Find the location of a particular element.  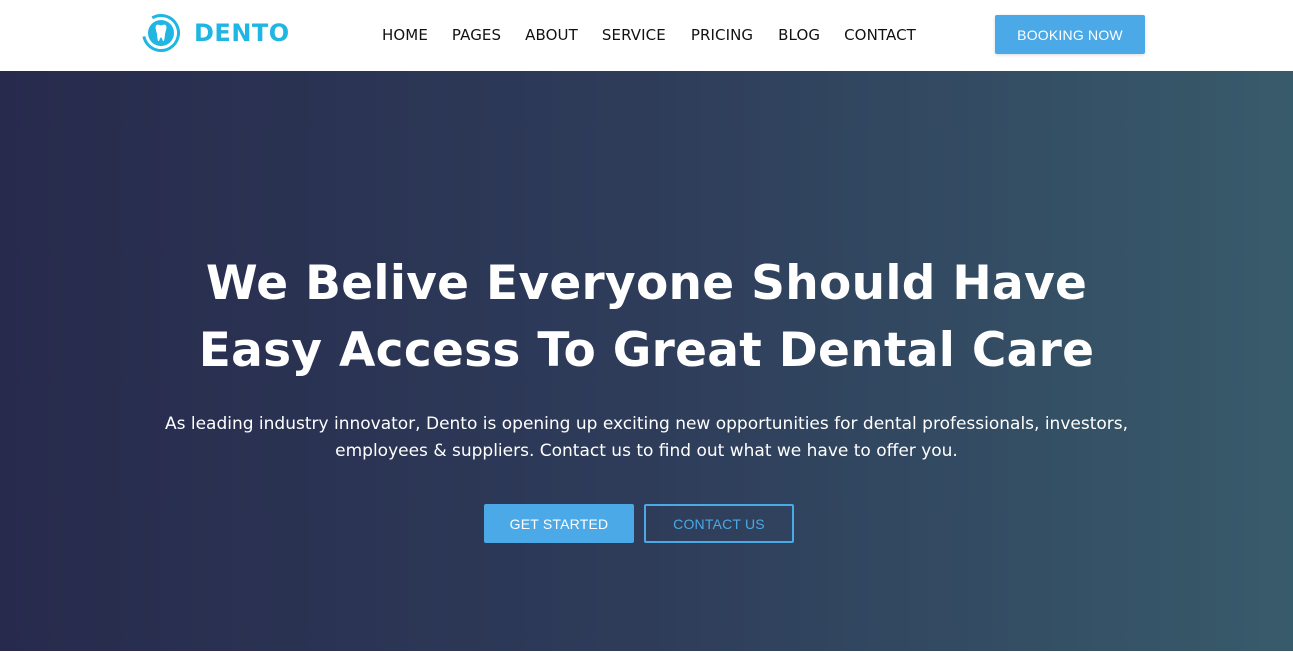

contact-us-button: CONTACT US is located at coordinates (719, 523).